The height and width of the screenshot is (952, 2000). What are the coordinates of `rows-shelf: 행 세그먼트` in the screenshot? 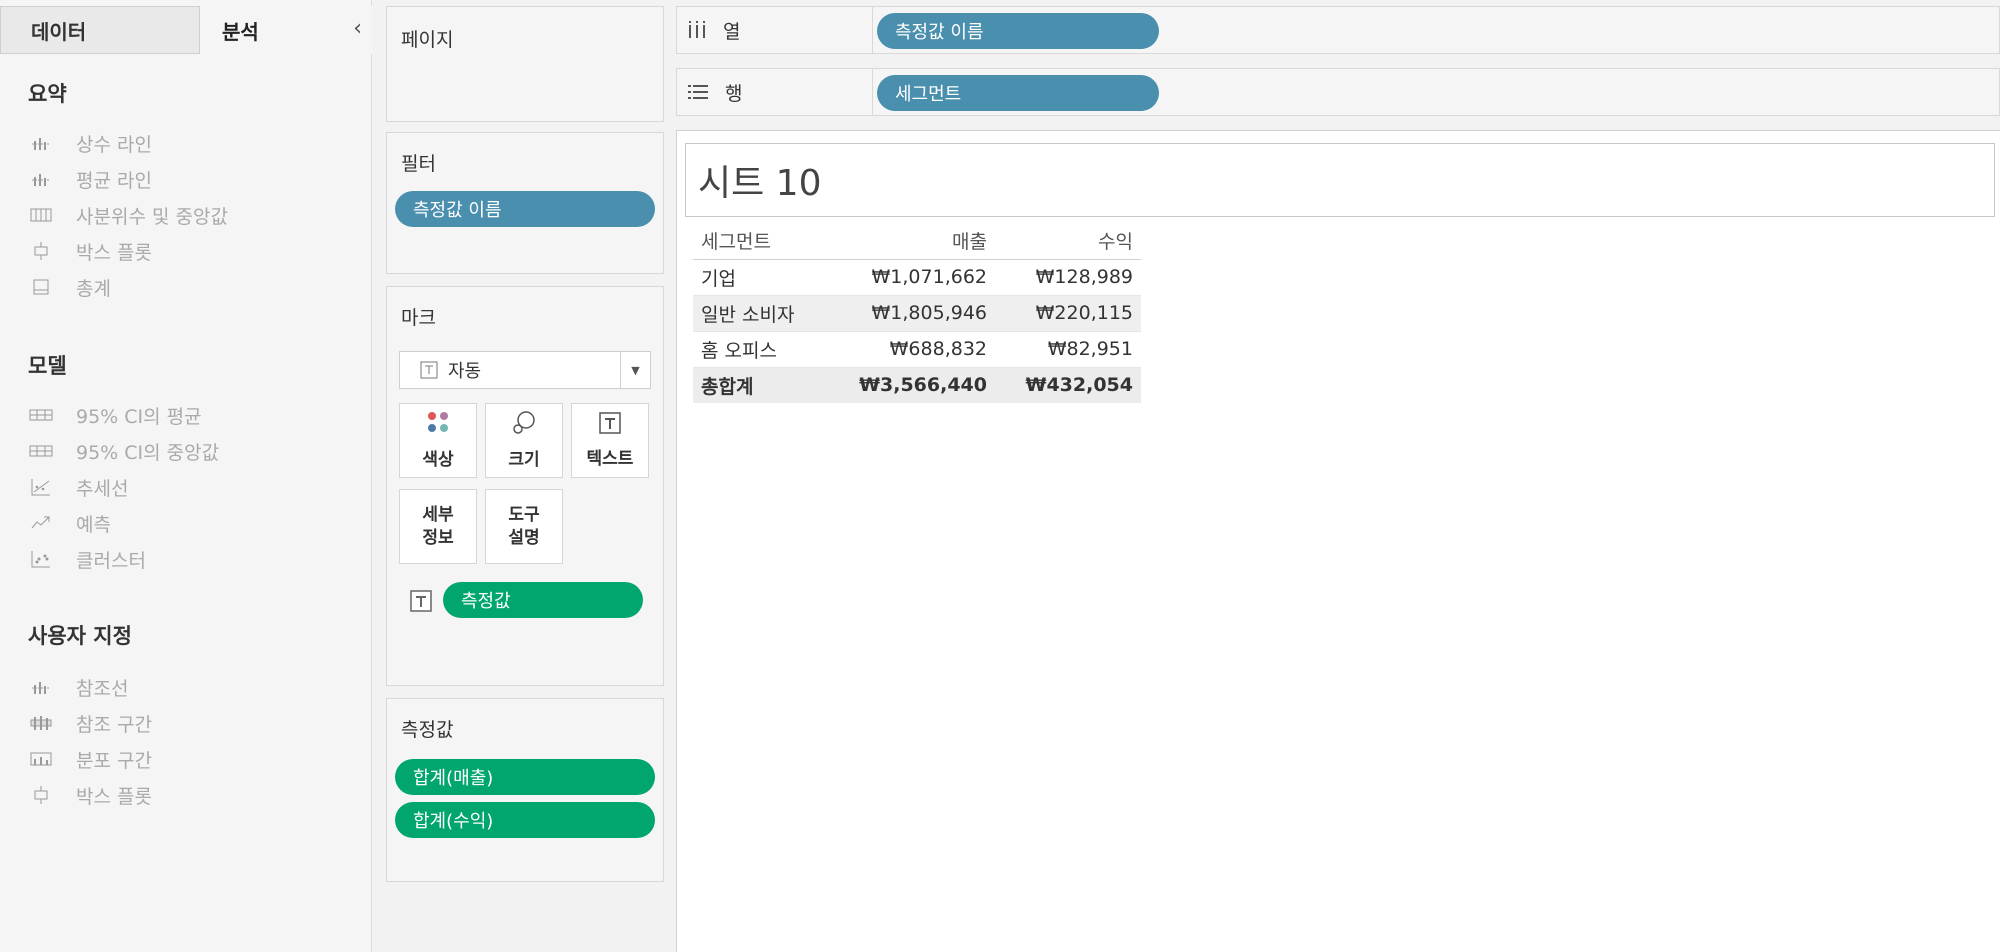 It's located at (1338, 92).